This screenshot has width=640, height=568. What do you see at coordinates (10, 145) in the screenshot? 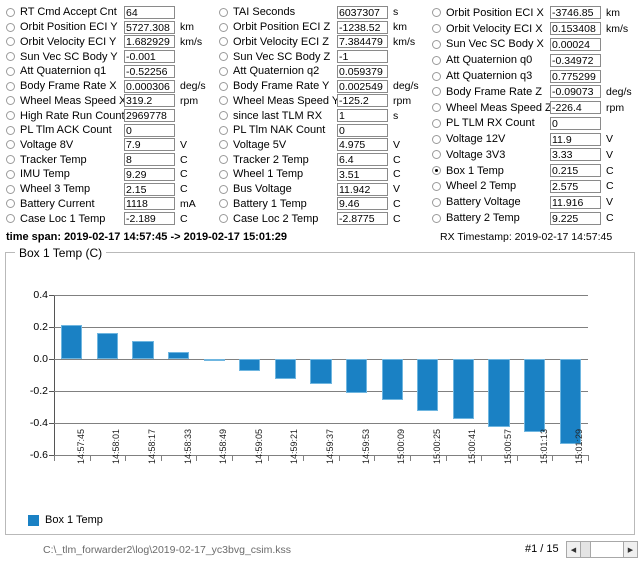
I see `radio-button-voltage-8v` at bounding box center [10, 145].